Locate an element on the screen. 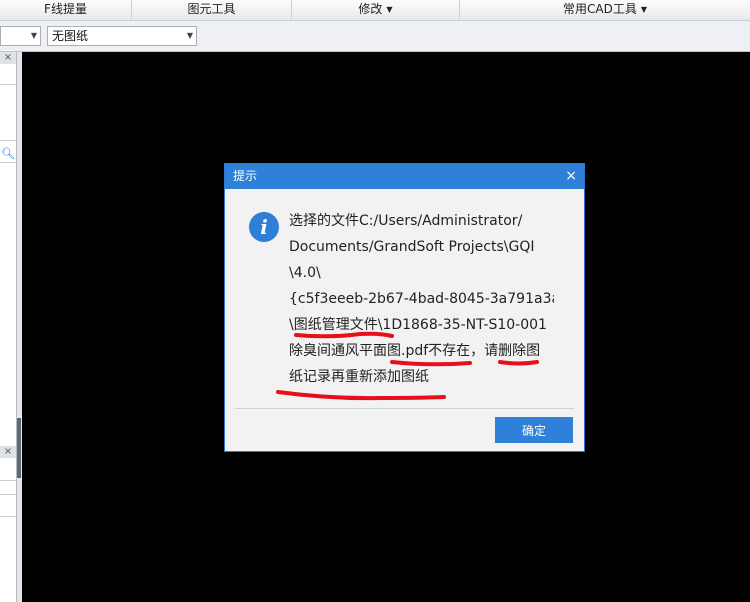  tab-modify: 修改 ▼ is located at coordinates (376, 10).